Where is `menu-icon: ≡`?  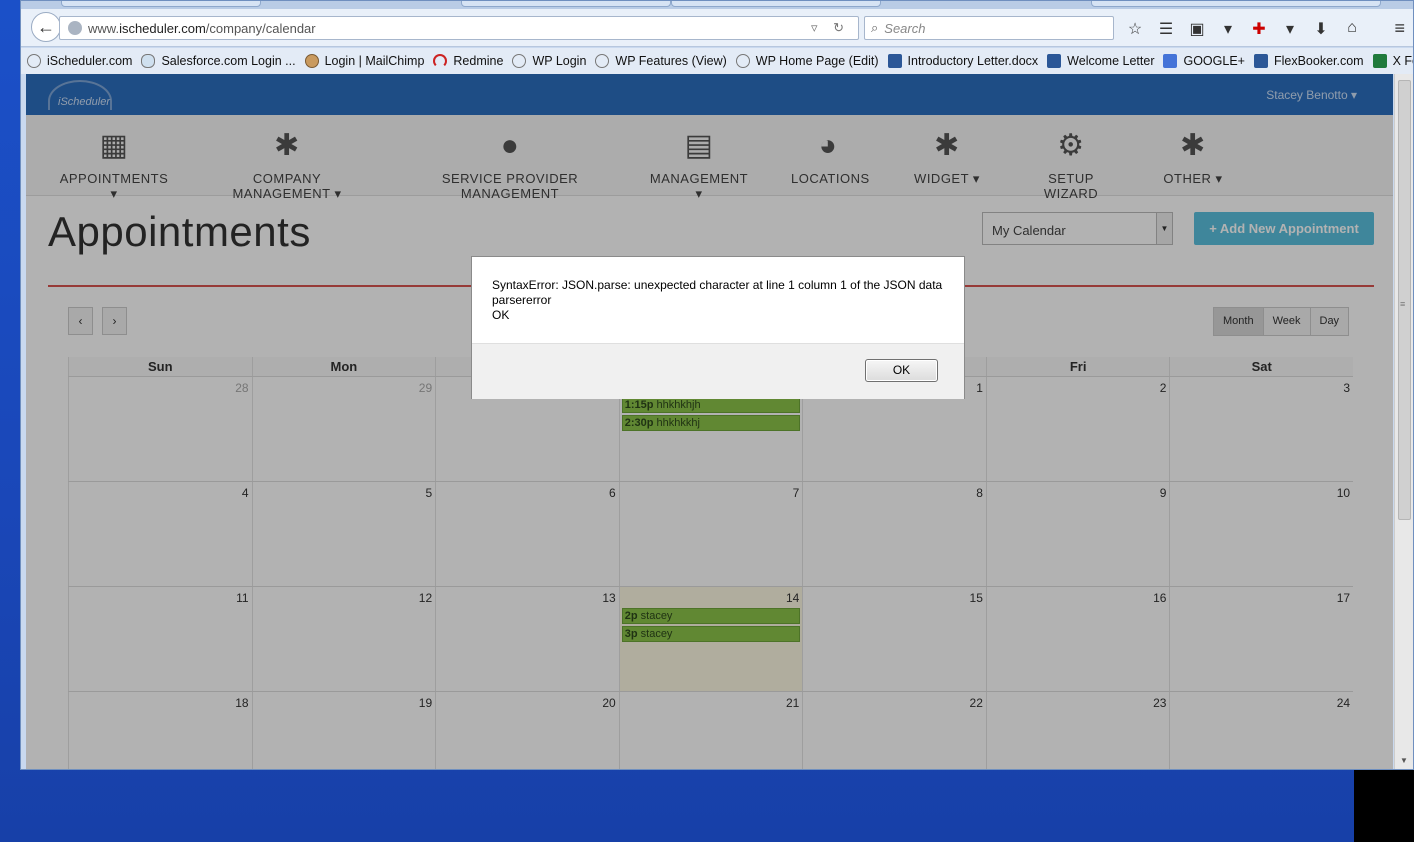 menu-icon: ≡ is located at coordinates (1399, 28).